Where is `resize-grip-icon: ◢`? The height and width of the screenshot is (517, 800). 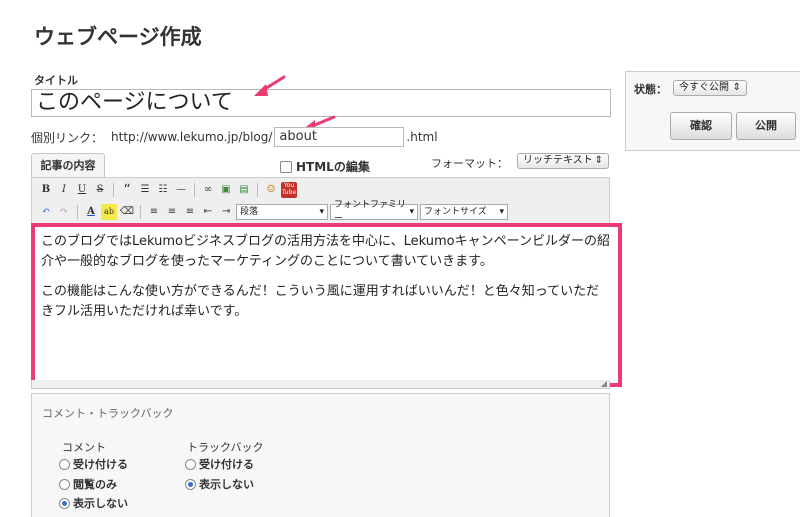
resize-grip-icon: ◢ is located at coordinates (604, 383).